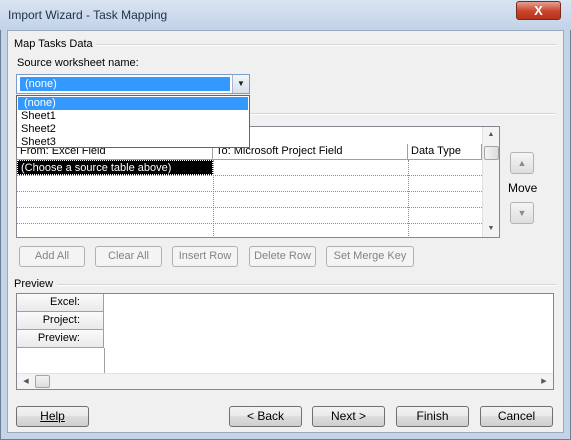  What do you see at coordinates (282, 256) in the screenshot?
I see `delete-row-button: Delete Row` at bounding box center [282, 256].